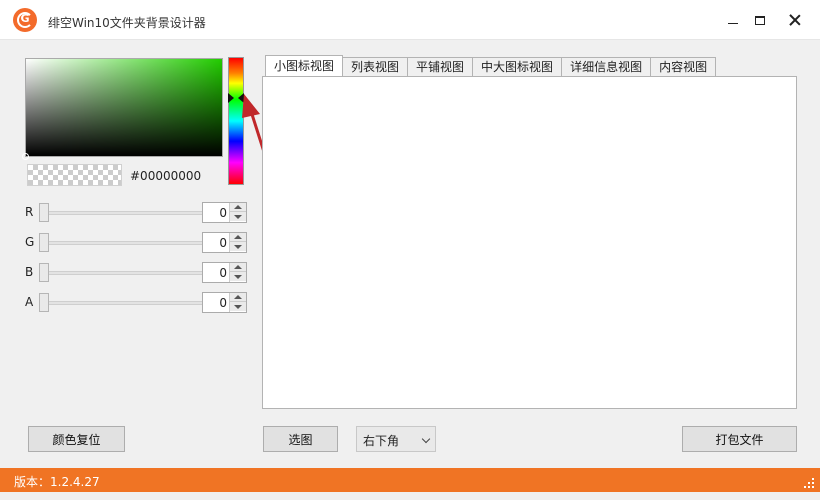 The image size is (820, 500). What do you see at coordinates (44, 242) in the screenshot?
I see `slider-thumb-g` at bounding box center [44, 242].